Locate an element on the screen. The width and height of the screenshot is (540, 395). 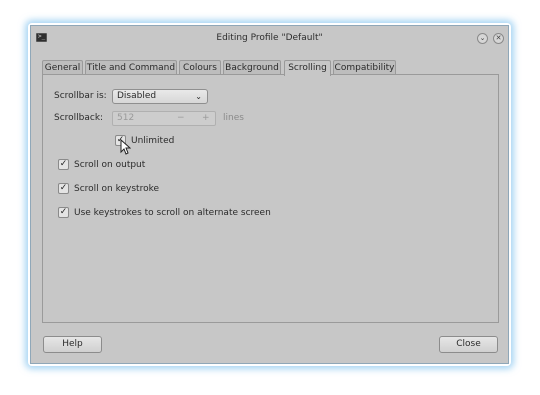
window-title: Editing Profile "Default" is located at coordinates (269, 38).